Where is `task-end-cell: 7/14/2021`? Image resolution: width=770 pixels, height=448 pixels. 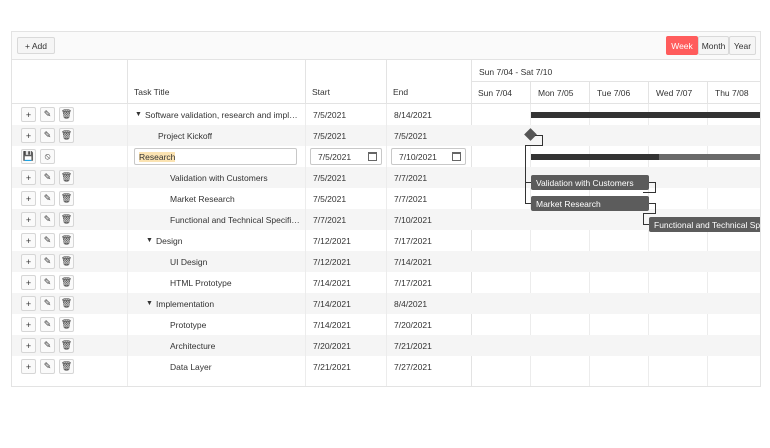
task-end-cell: 7/14/2021 is located at coordinates (428, 261).